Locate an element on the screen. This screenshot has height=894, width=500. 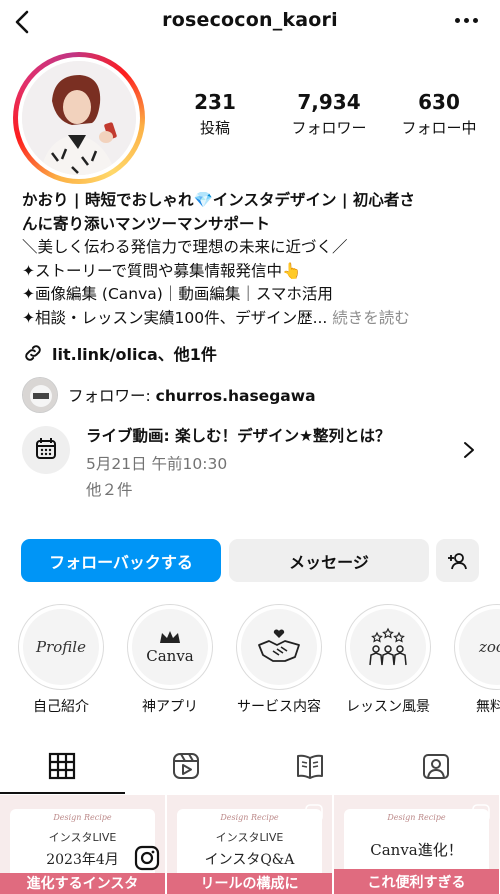
post-thumbnail: Design Recipe インスタLIVE 2023年4月 進化するインスタ is located at coordinates (82, 844).